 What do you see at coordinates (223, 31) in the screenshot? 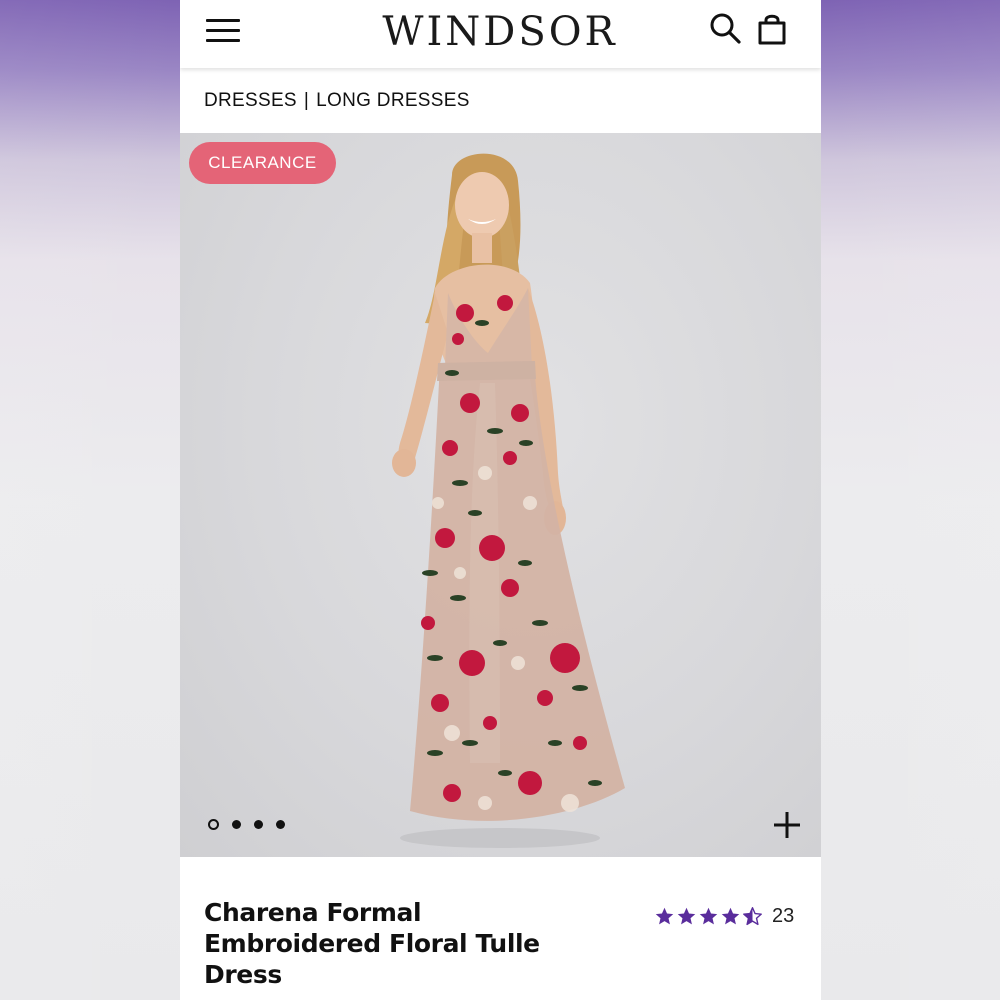
I see `hamburger-menu-icon` at bounding box center [223, 31].